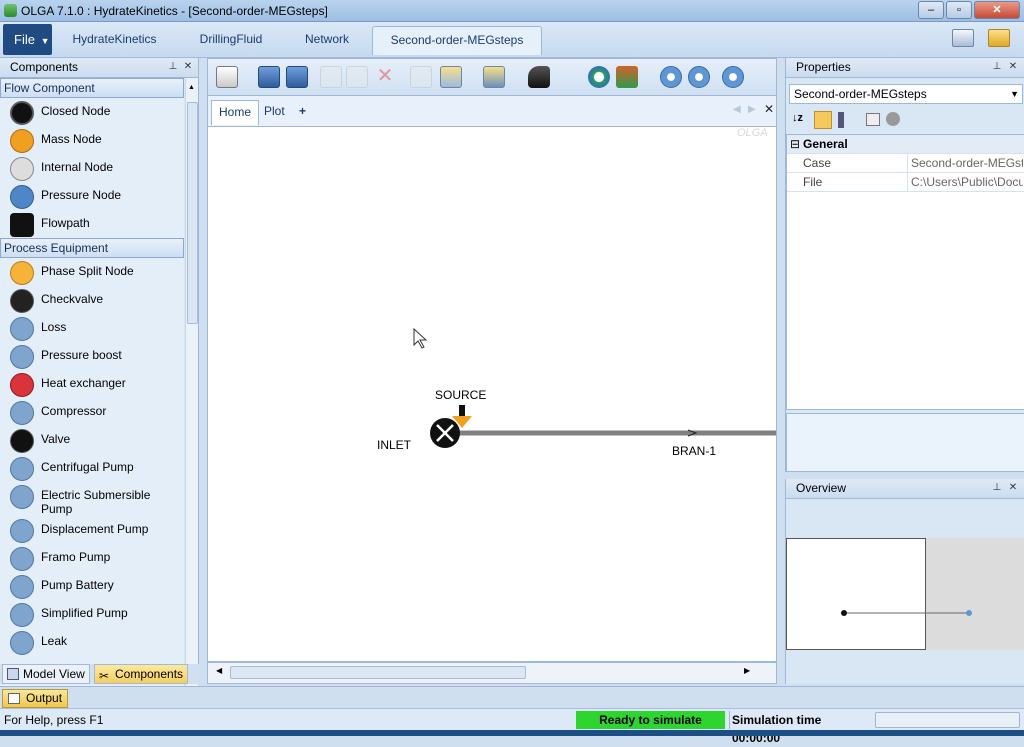 This screenshot has height=747, width=1024. What do you see at coordinates (671, 77) in the screenshot?
I see `run-icon` at bounding box center [671, 77].